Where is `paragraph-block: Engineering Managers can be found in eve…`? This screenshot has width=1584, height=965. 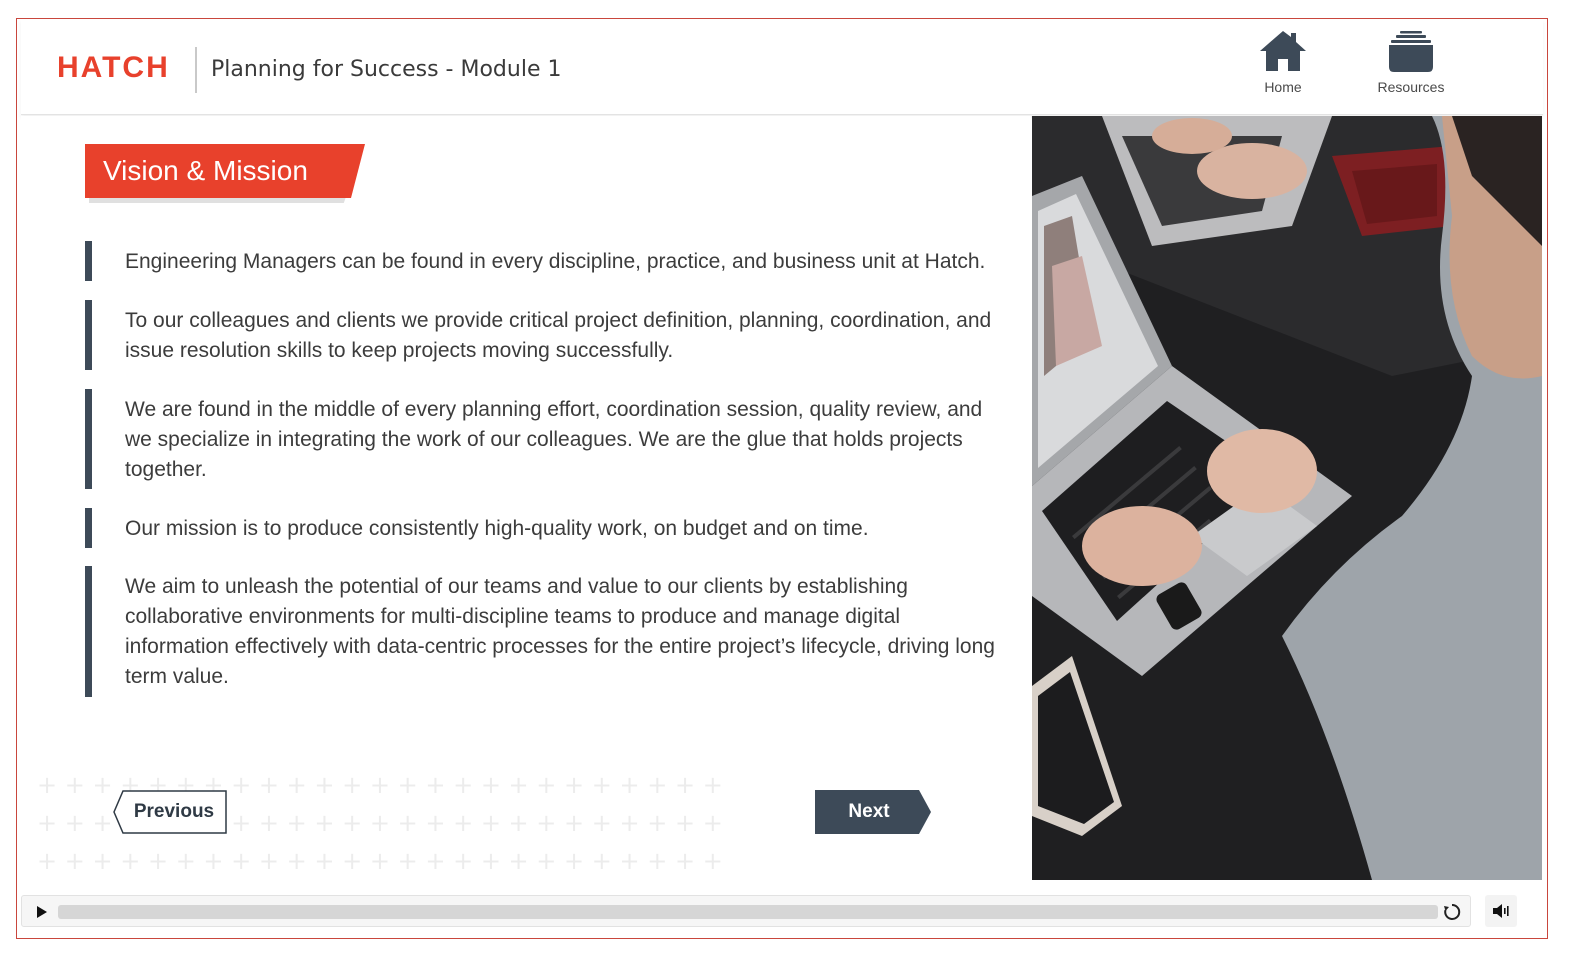 paragraph-block: Engineering Managers can be found in eve… is located at coordinates (545, 261).